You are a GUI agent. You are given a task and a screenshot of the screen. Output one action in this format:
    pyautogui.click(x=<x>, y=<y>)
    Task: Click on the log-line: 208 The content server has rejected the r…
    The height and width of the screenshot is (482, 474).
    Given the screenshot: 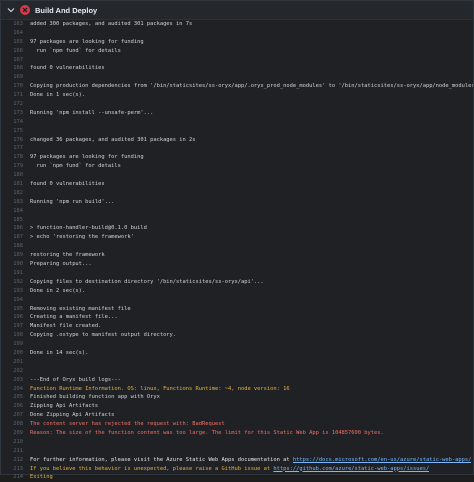 What is the action you would take?
    pyautogui.click(x=237, y=424)
    